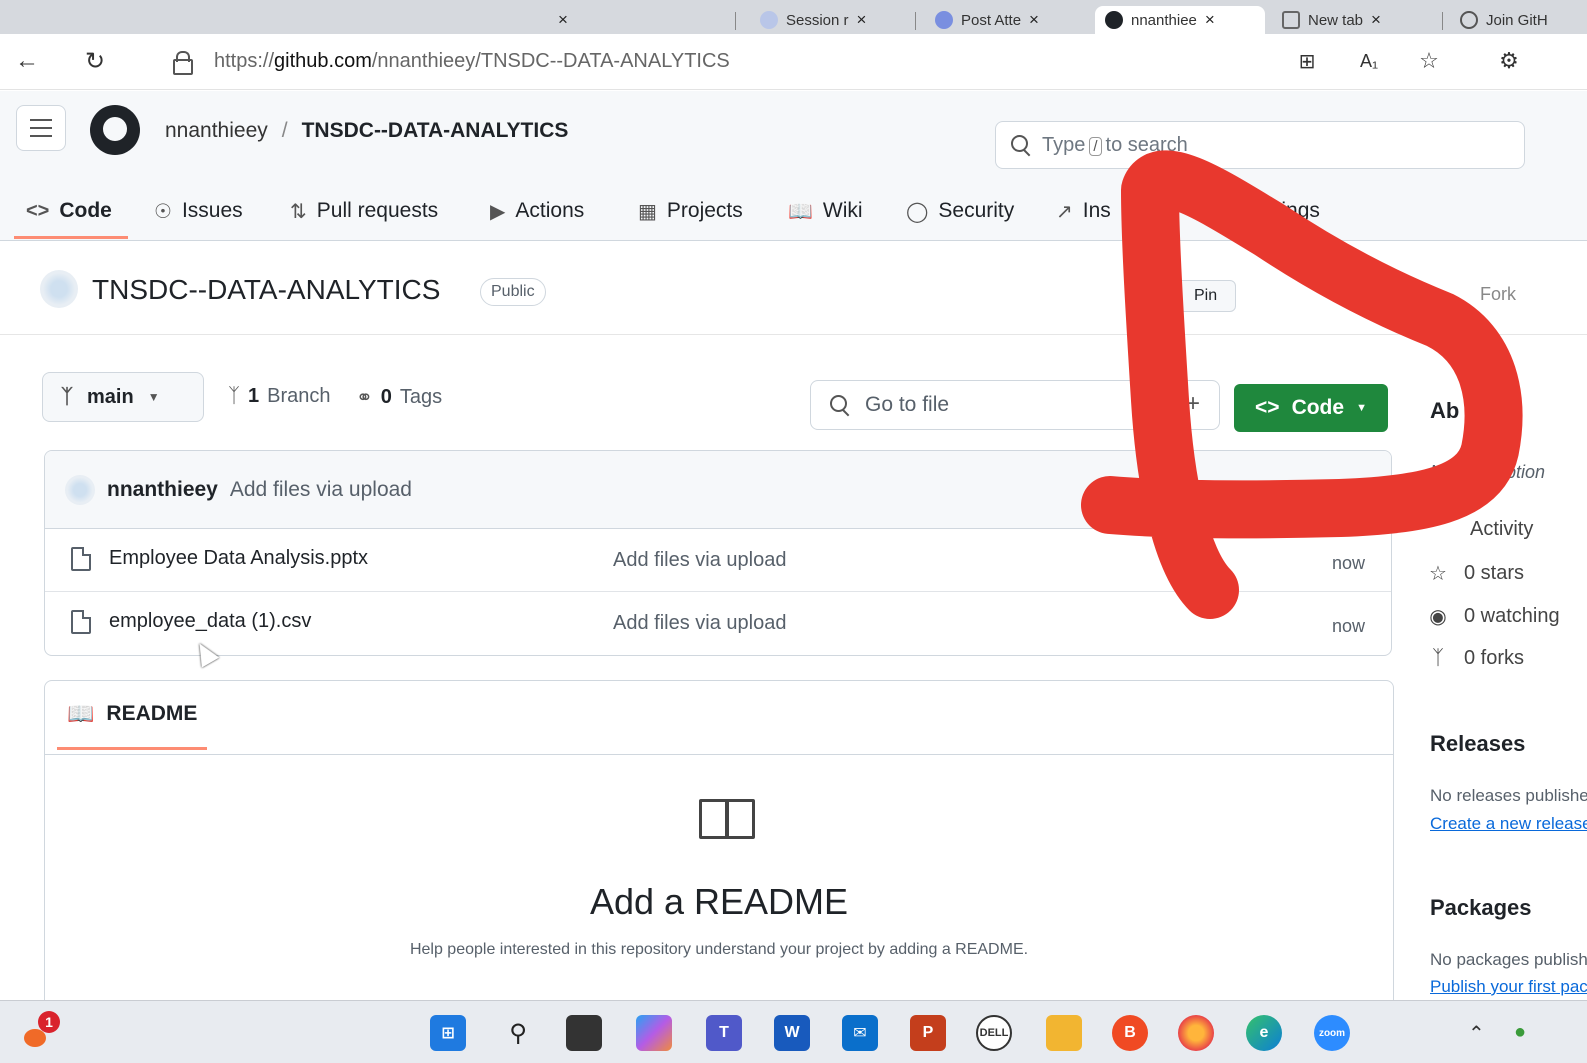 The image size is (1587, 1063). Describe the element at coordinates (42, 1029) in the screenshot. I see `notification-icon: 1` at that location.